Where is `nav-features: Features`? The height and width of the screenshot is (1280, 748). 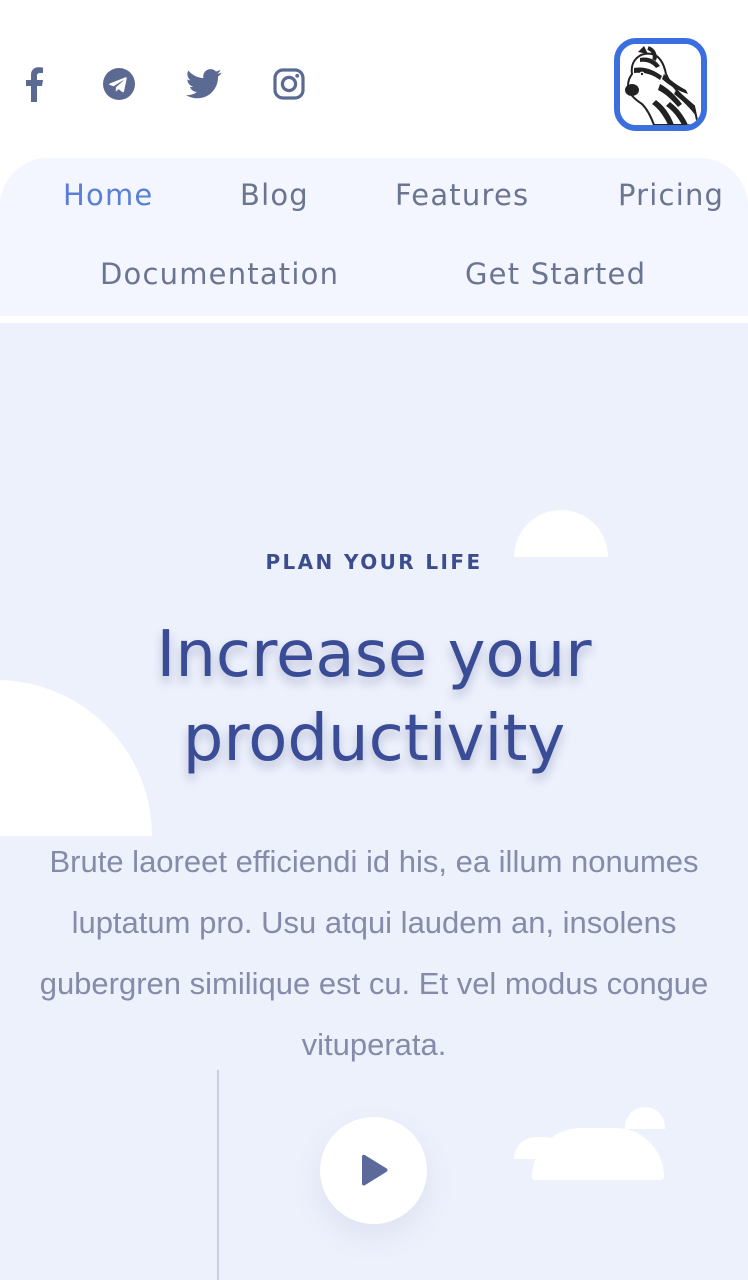
nav-features: Features is located at coordinates (462, 195).